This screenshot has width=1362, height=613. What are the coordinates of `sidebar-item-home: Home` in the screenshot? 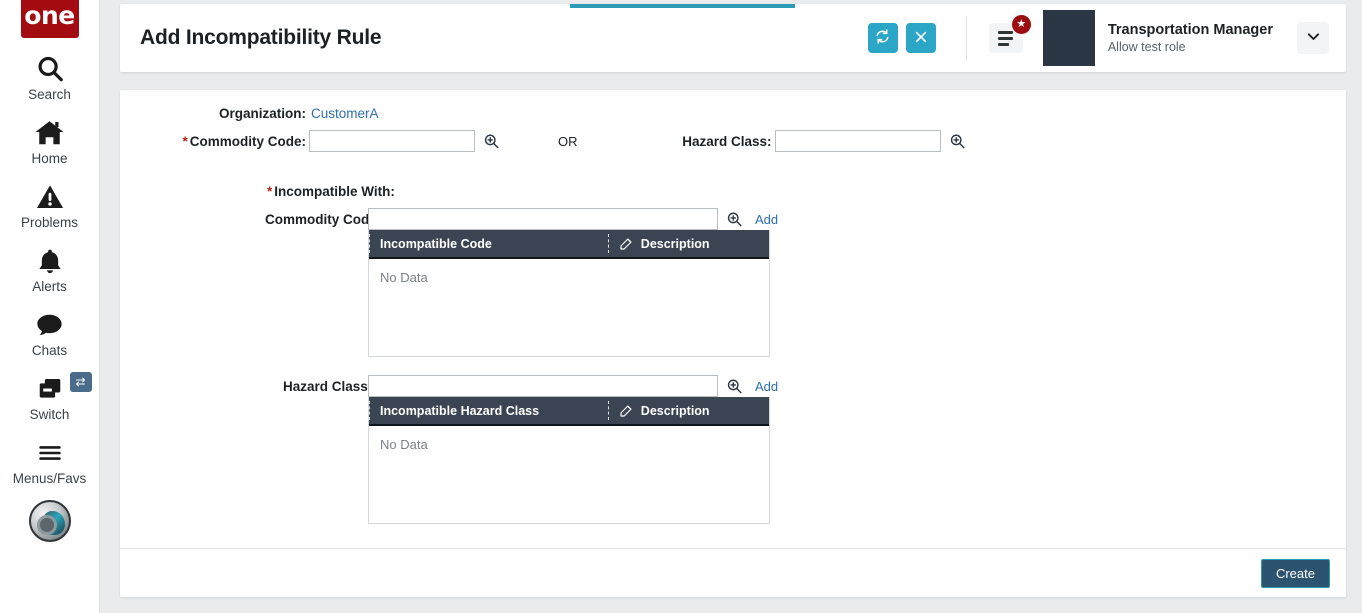 It's located at (50, 141).